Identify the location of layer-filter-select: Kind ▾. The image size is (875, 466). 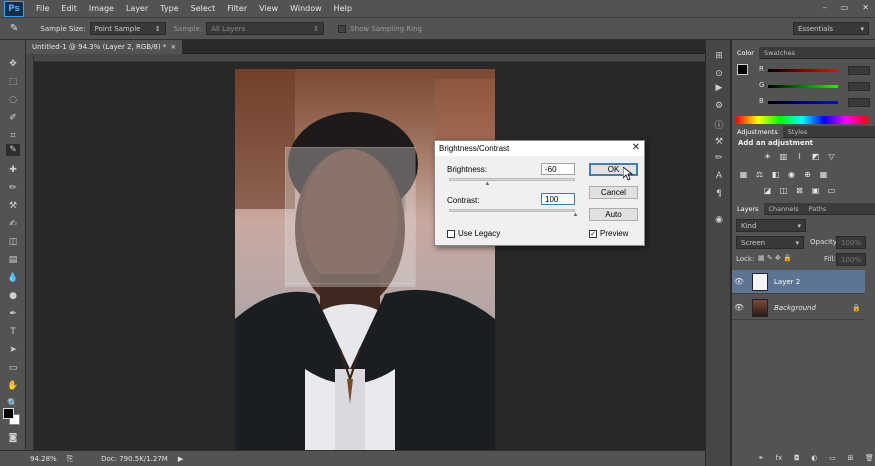
(771, 225).